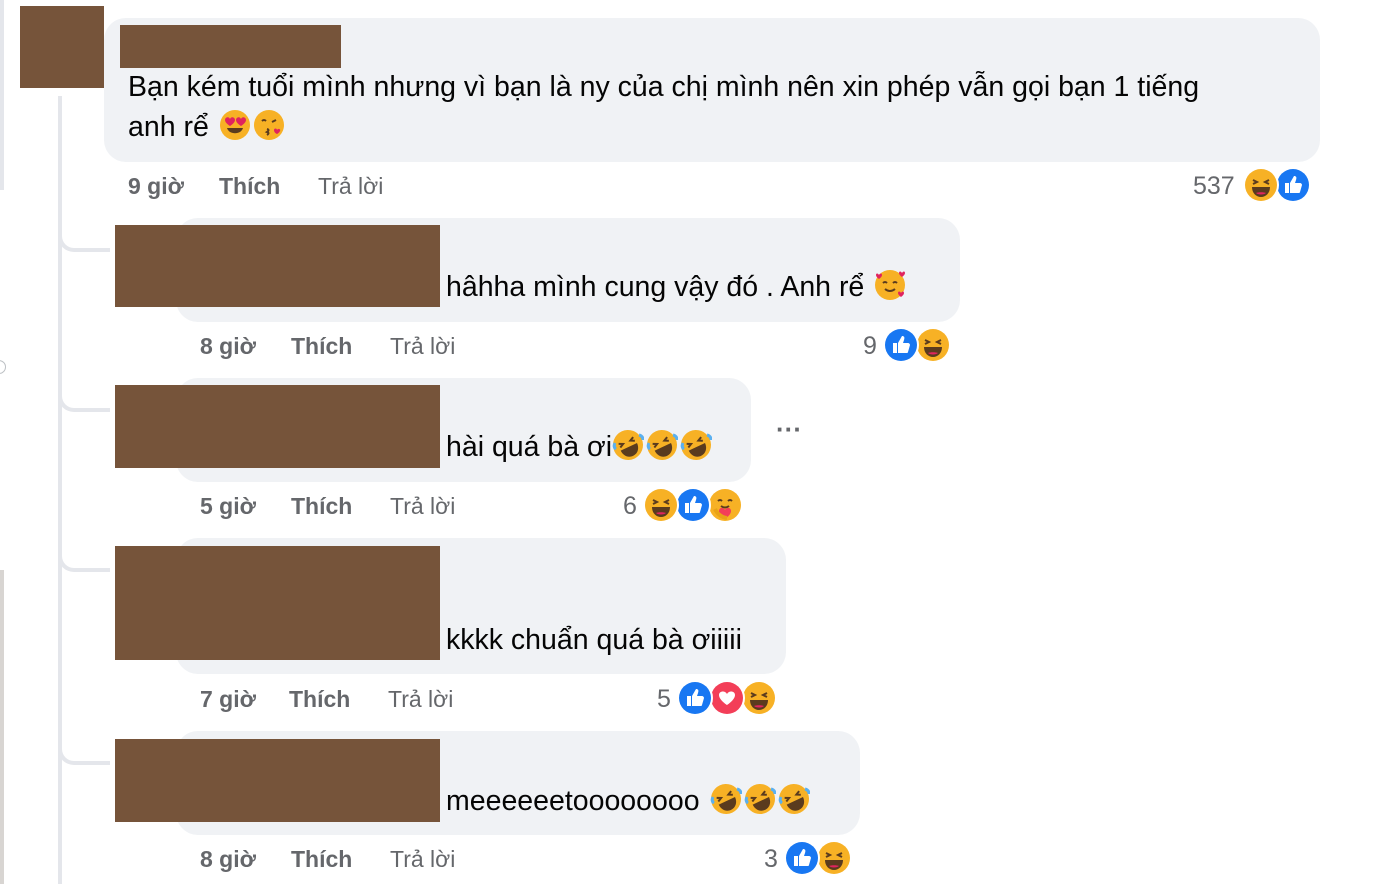 The height and width of the screenshot is (884, 1378). Describe the element at coordinates (725, 505) in the screenshot. I see `care-reaction-icon` at that location.